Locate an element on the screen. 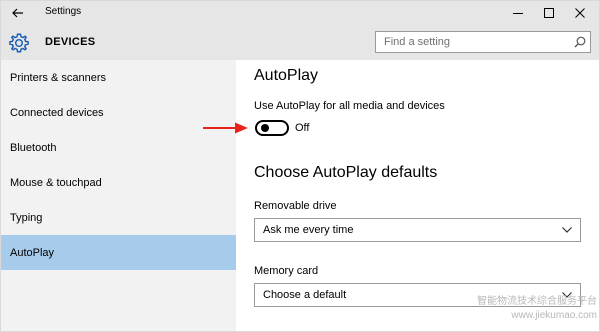 This screenshot has width=600, height=332. search-box is located at coordinates (483, 42).